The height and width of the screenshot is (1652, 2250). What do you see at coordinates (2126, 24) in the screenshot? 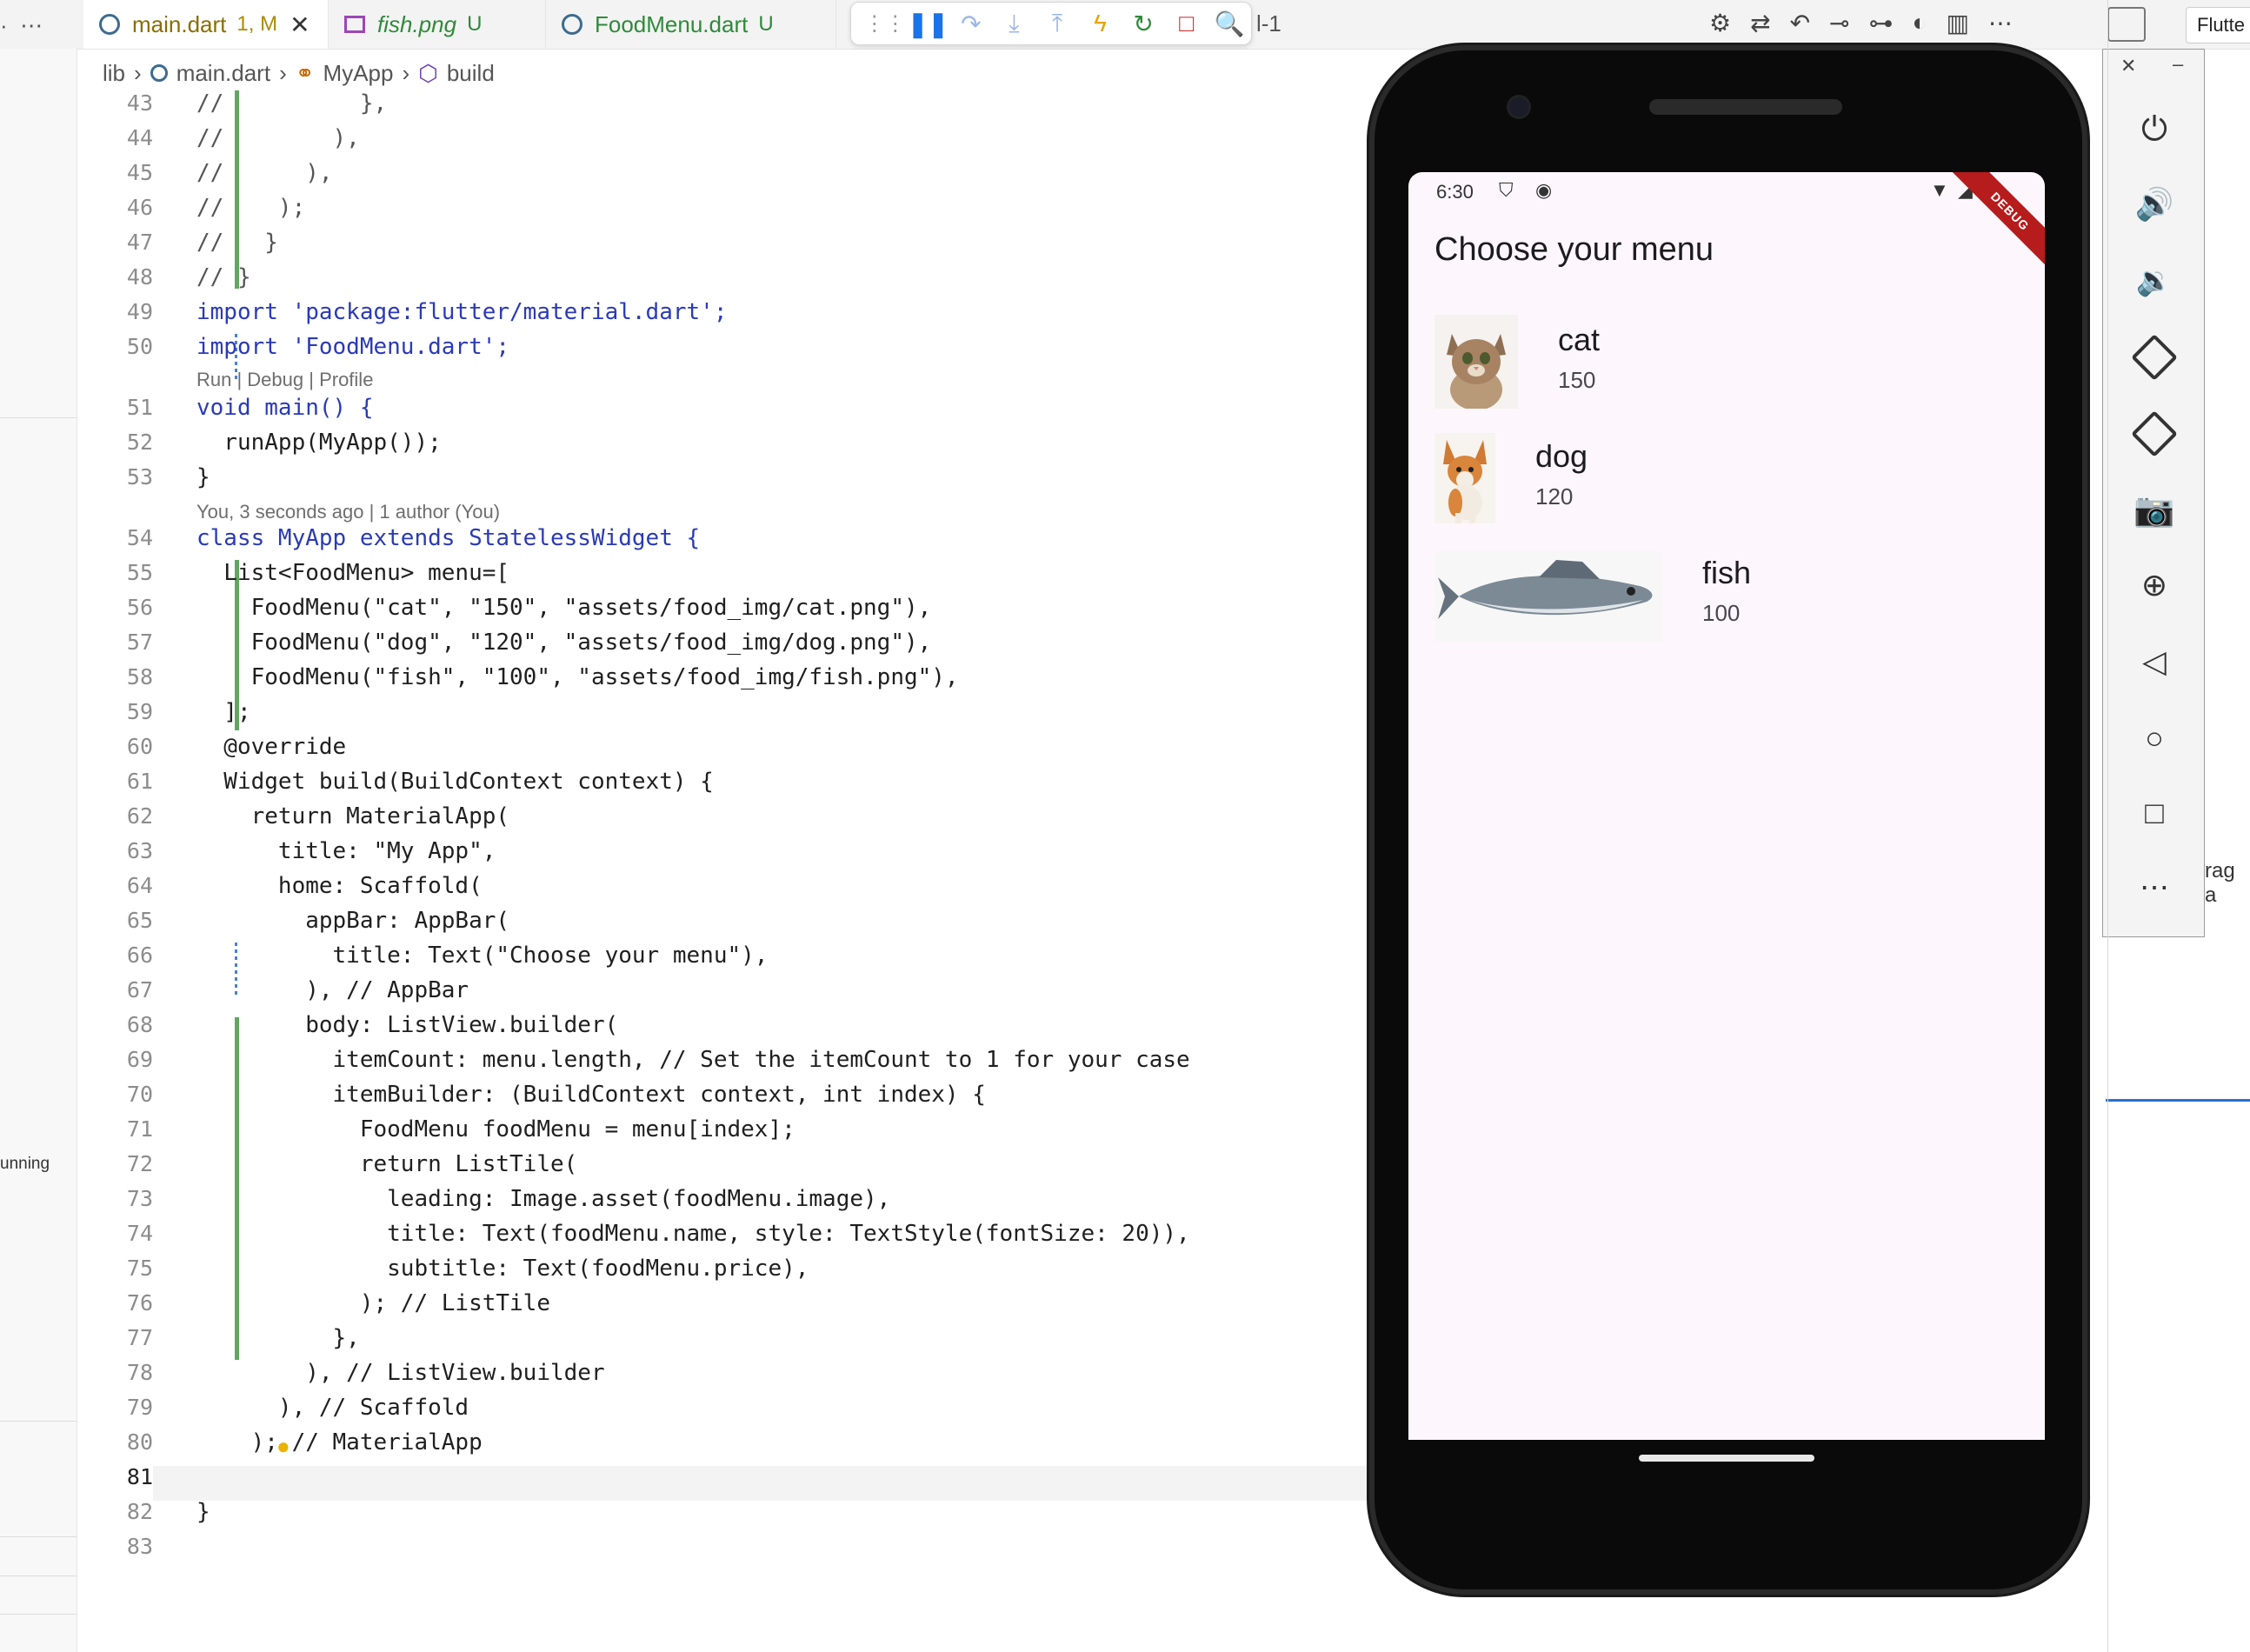
I see `toggle-panel-icon` at bounding box center [2126, 24].